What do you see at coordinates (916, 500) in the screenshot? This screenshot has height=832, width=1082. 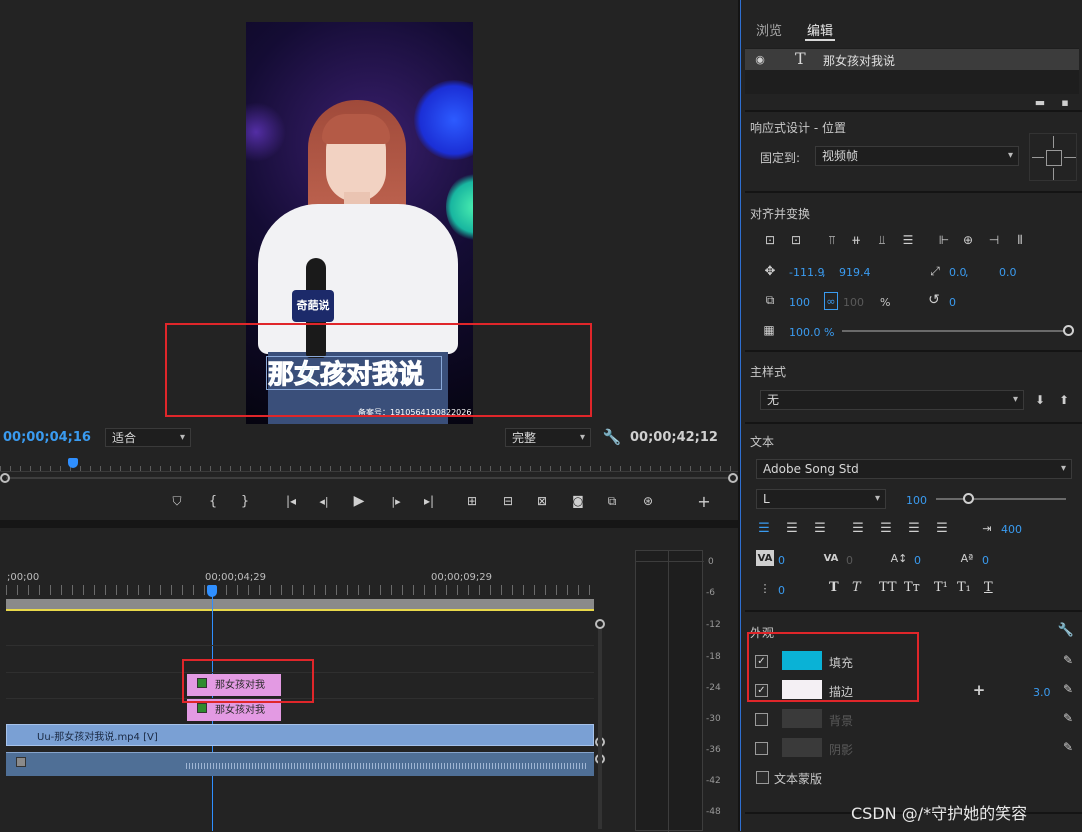 I see `font-size-value: 100` at bounding box center [916, 500].